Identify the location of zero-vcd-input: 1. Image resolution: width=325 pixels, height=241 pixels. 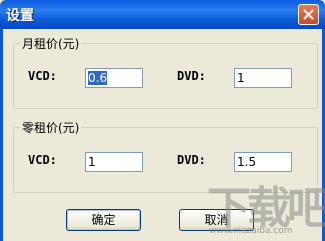
(114, 162).